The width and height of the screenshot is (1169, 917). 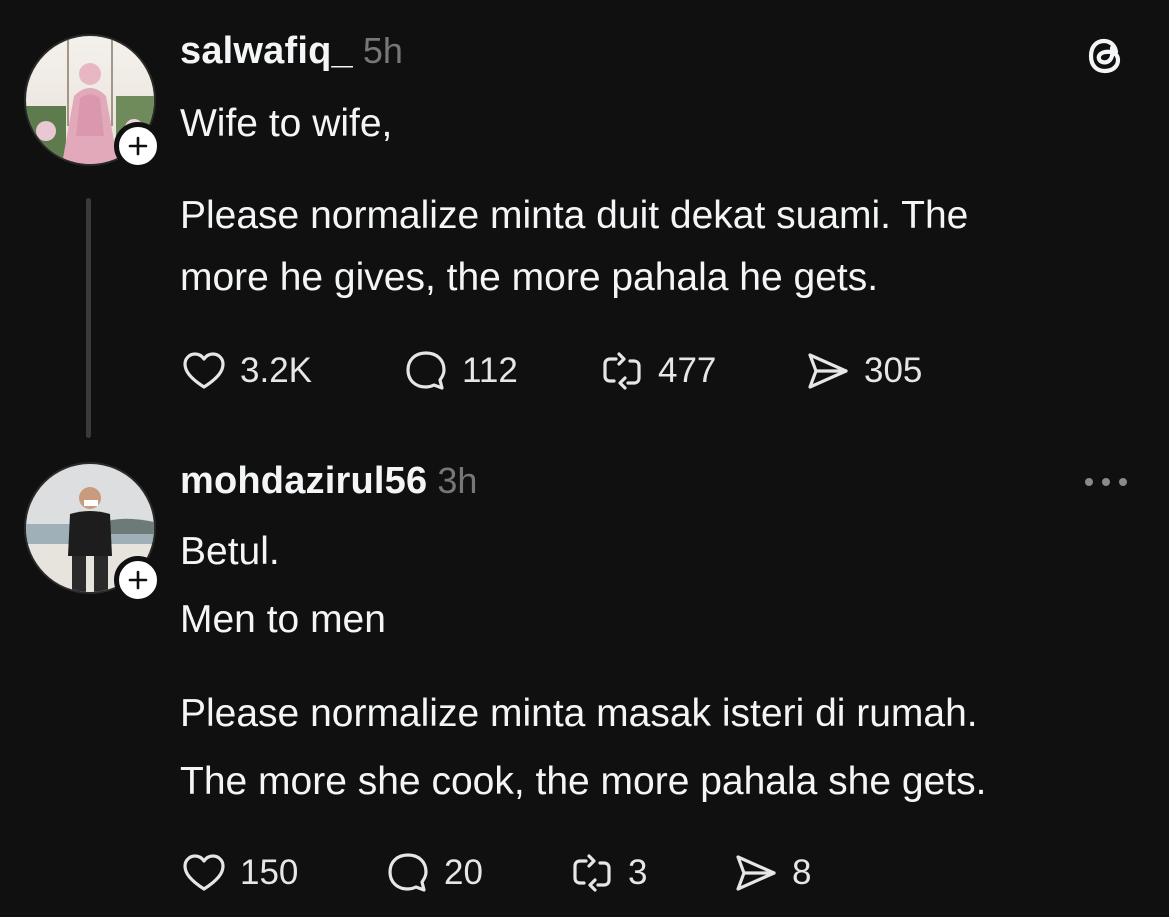 What do you see at coordinates (239, 873) in the screenshot?
I see `like-button: 150` at bounding box center [239, 873].